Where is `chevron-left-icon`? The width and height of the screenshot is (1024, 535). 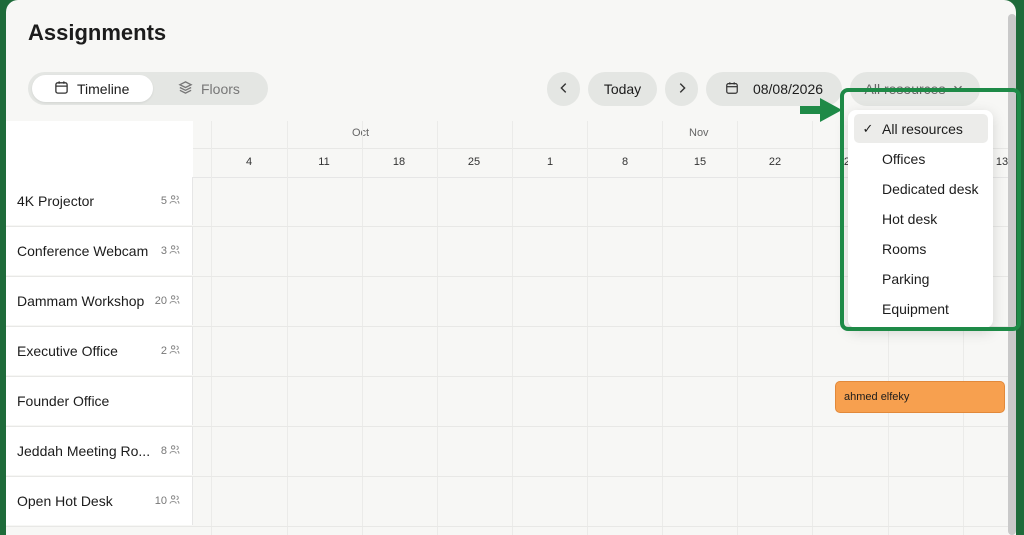 chevron-left-icon is located at coordinates (564, 89).